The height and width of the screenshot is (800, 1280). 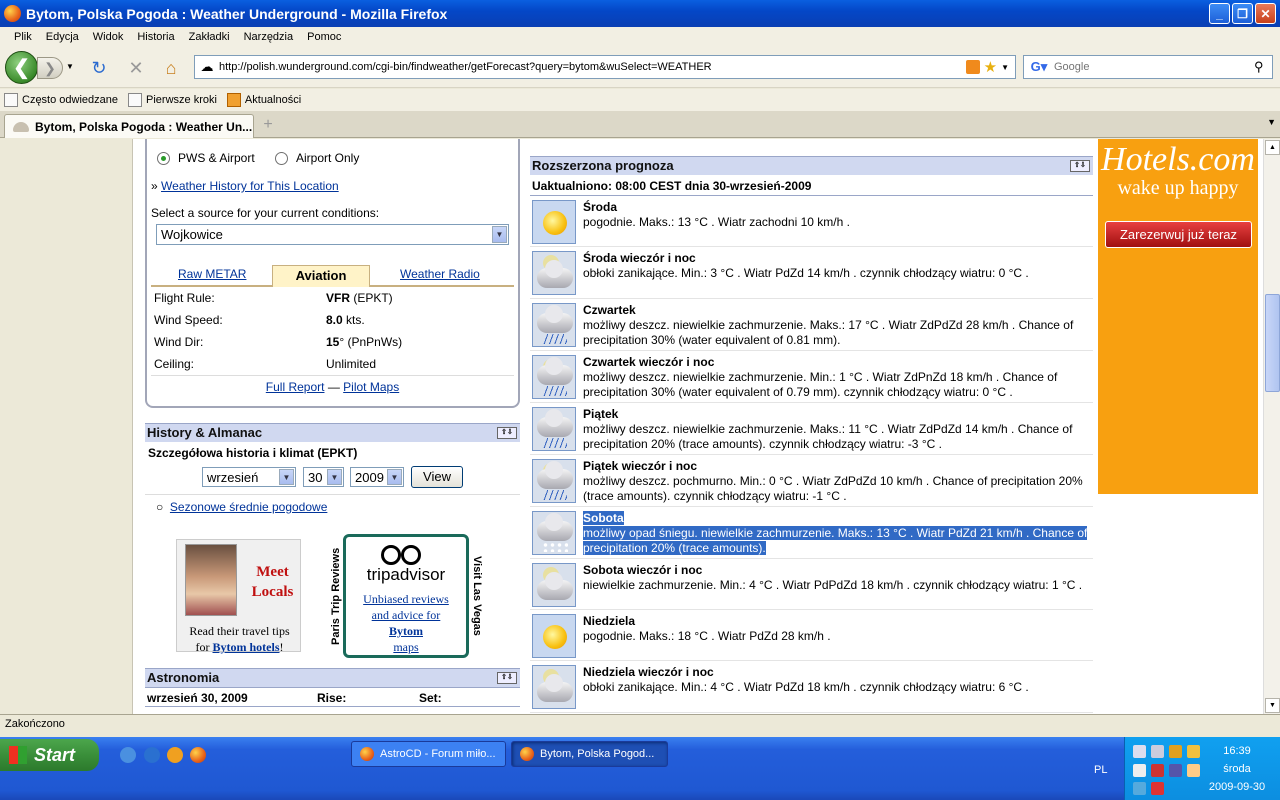 I want to click on clock: 16:39 środa 2009-09-30, so click(x=1237, y=769).